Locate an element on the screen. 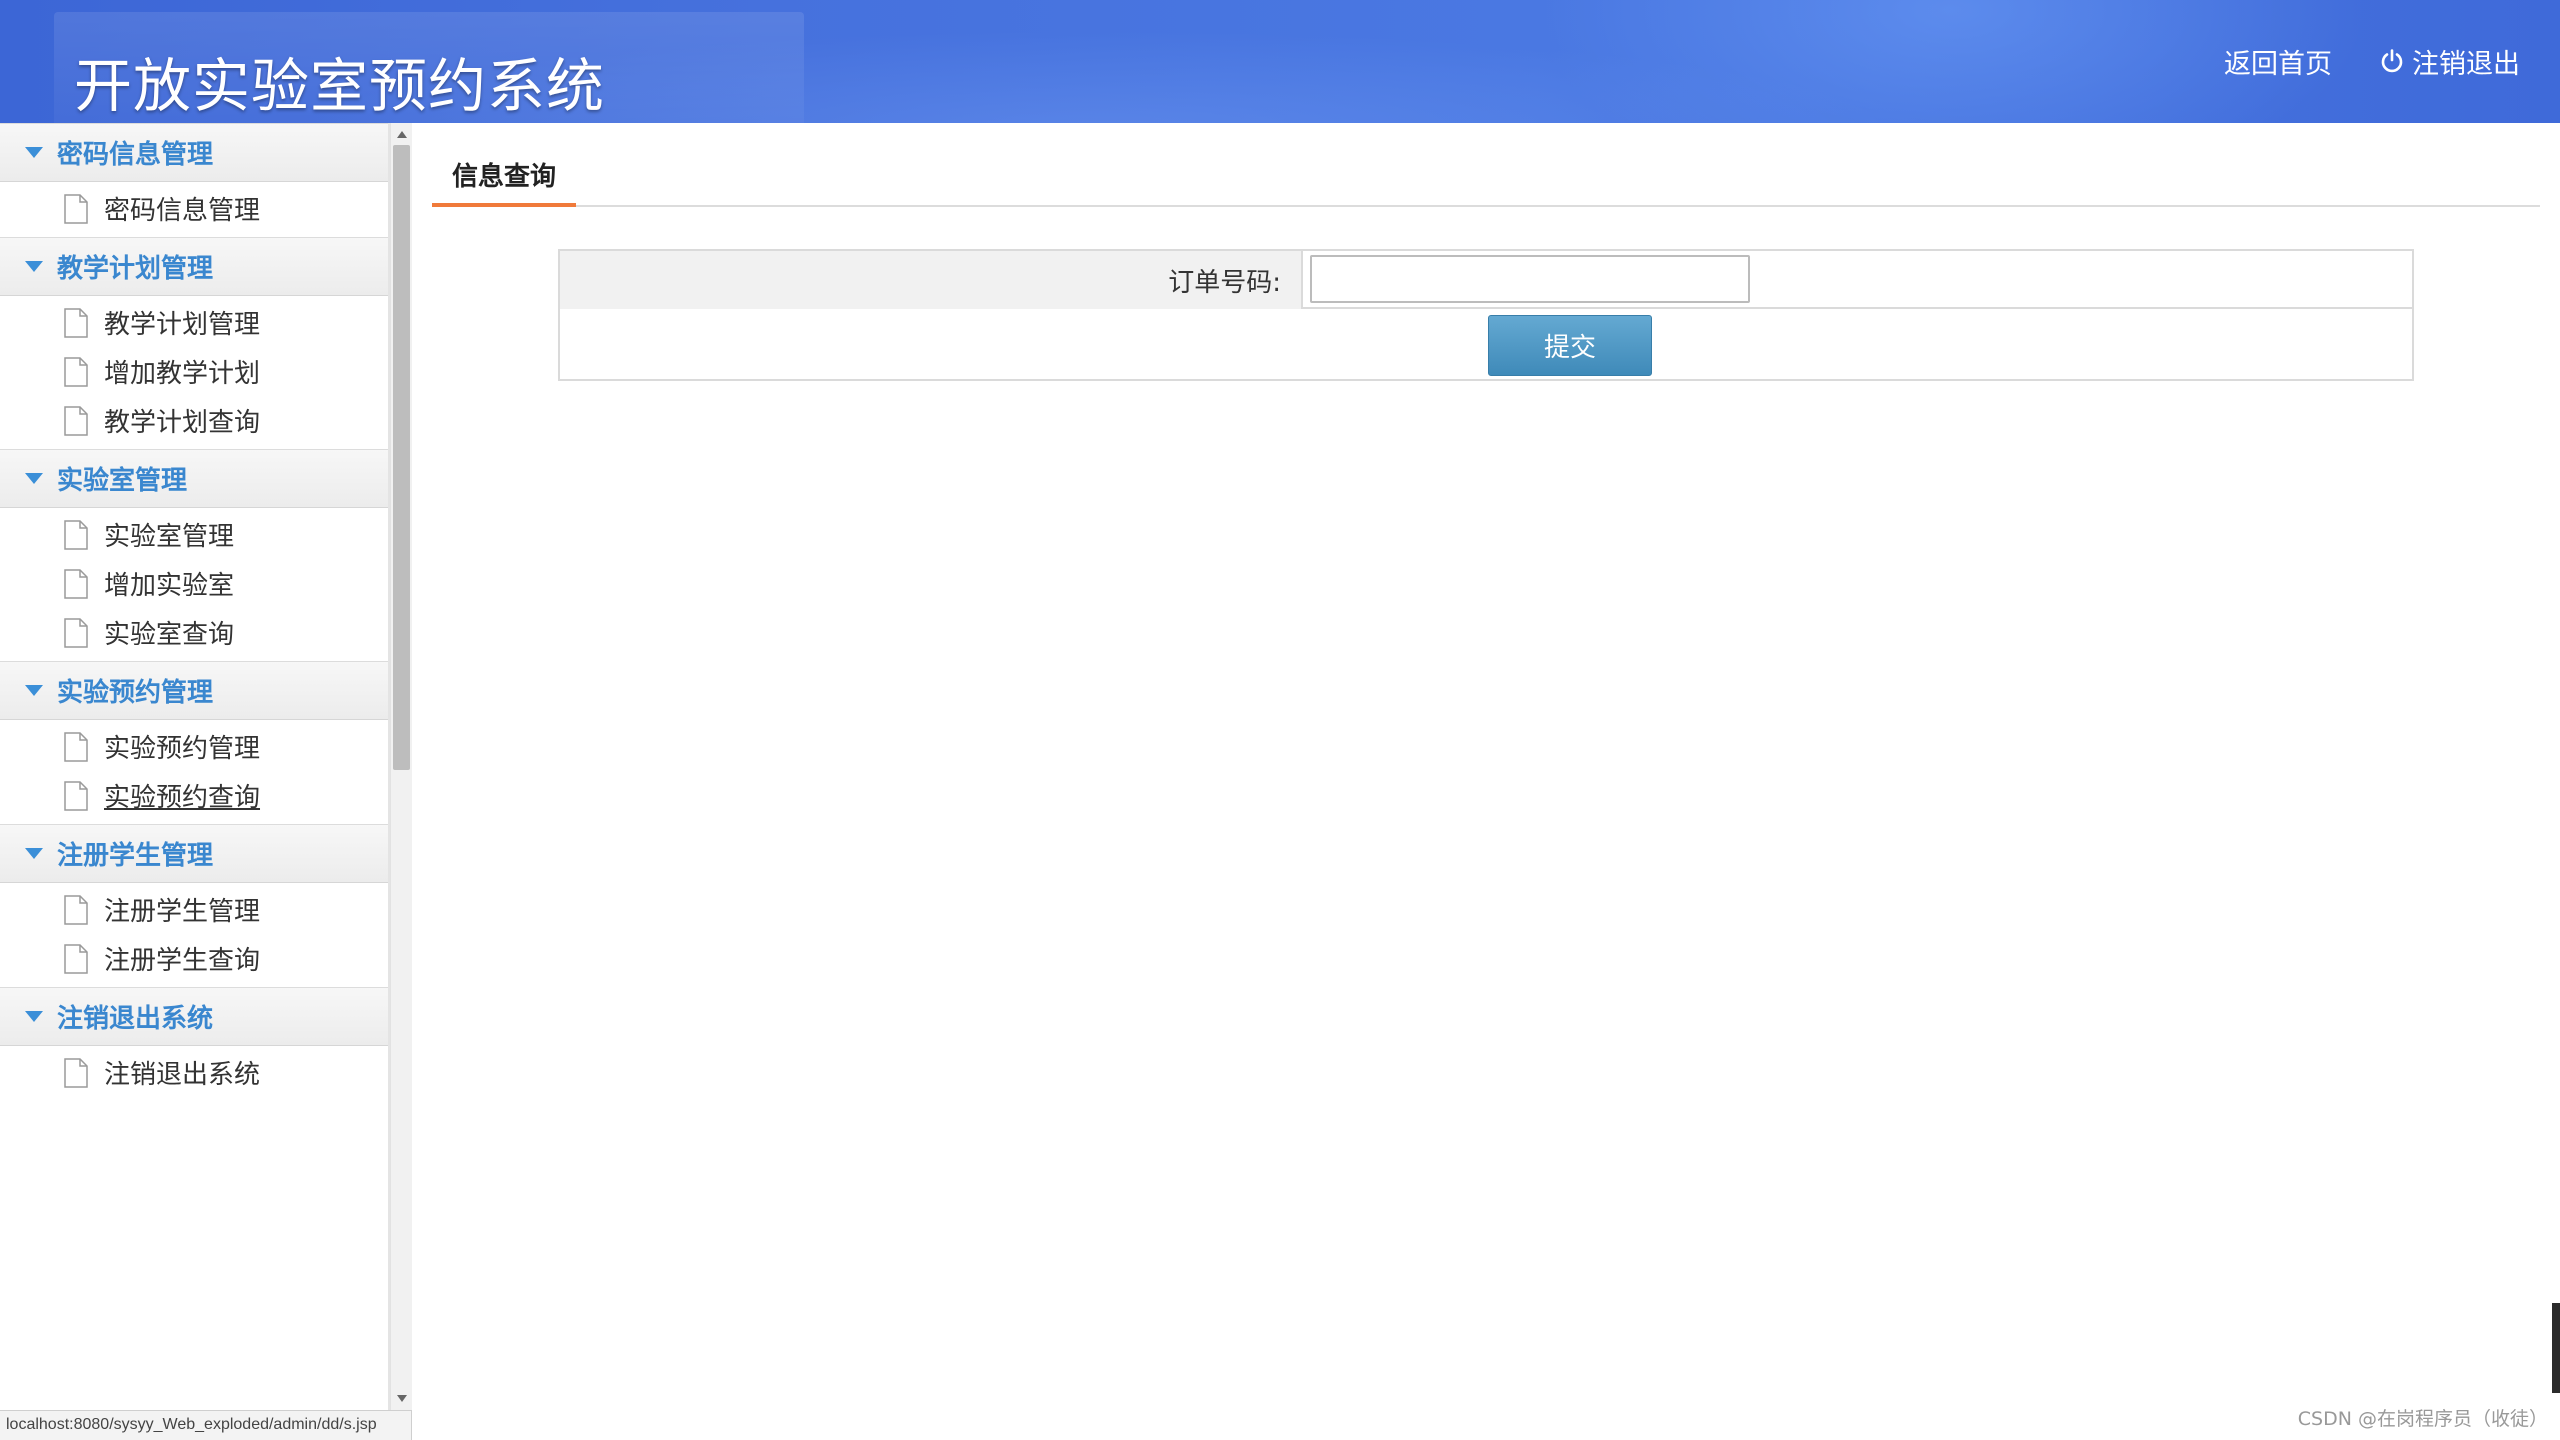 The height and width of the screenshot is (1440, 2560). menu-group-items: 密码信息管理 is located at coordinates (194, 209).